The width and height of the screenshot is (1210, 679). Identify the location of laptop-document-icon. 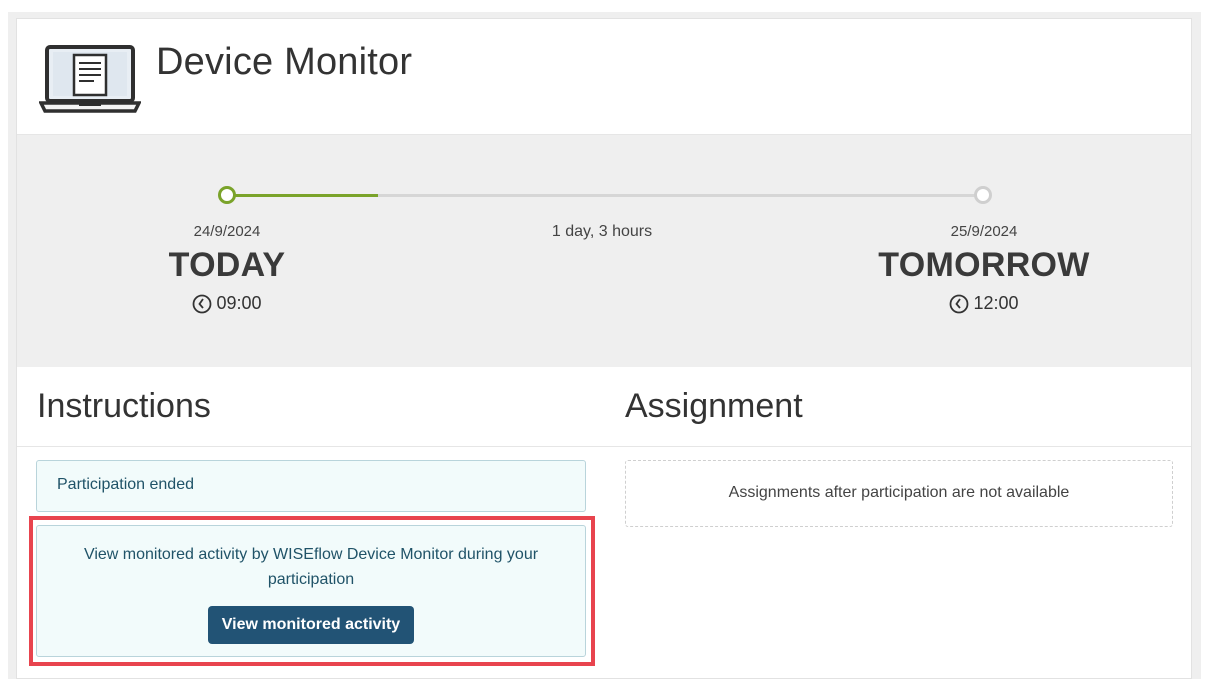
(90, 79).